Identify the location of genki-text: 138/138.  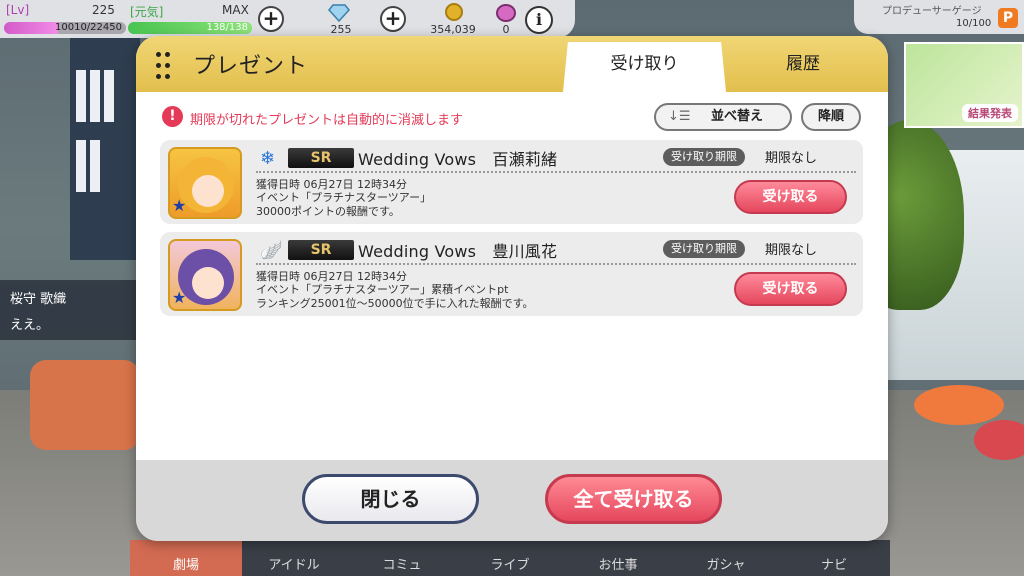
(227, 27).